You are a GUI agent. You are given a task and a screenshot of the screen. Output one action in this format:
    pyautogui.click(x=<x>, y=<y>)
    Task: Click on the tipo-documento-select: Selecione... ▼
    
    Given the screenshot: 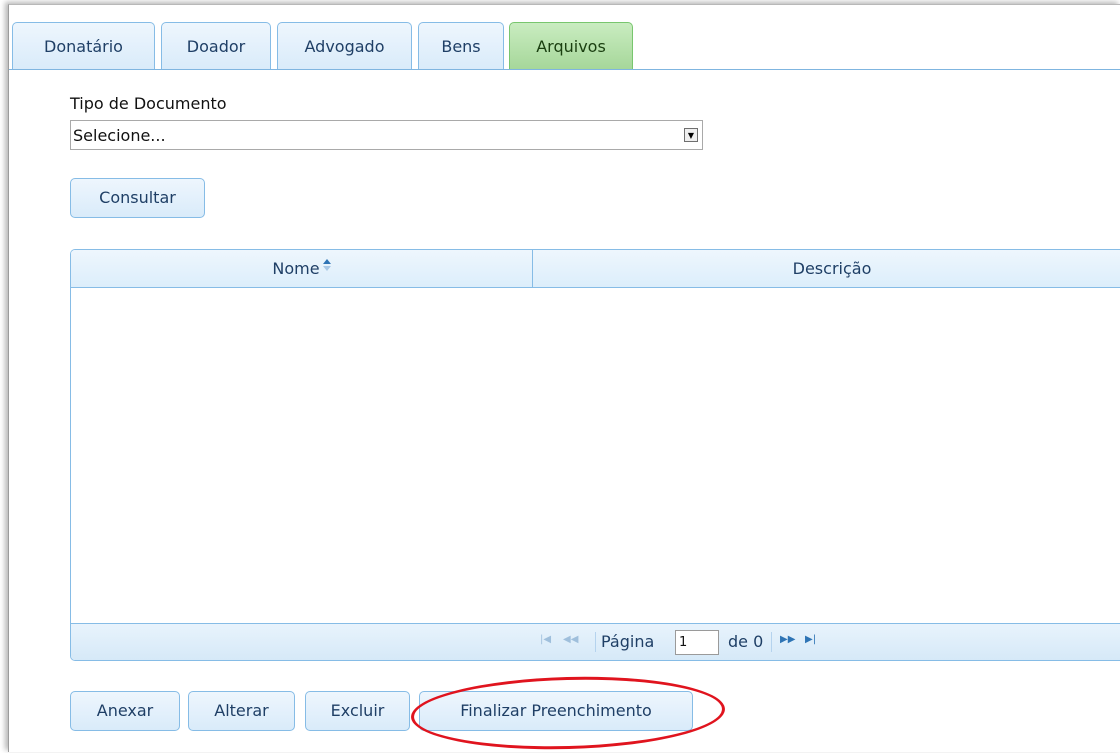 What is the action you would take?
    pyautogui.click(x=386, y=135)
    